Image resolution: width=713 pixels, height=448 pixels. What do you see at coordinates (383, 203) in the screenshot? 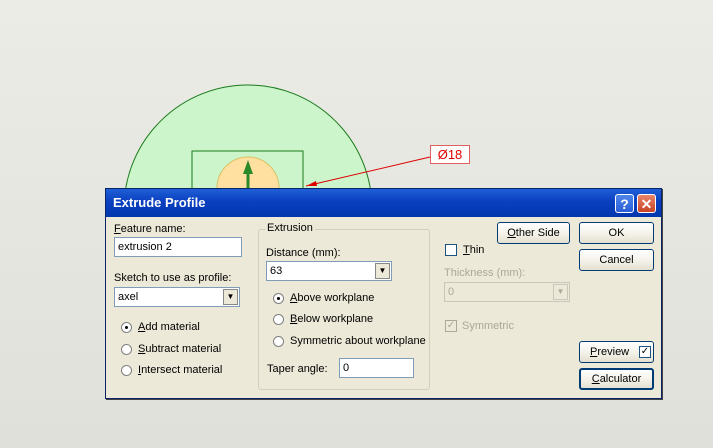
I see `dialog-titlebar: Extrude Profile ? ✕` at bounding box center [383, 203].